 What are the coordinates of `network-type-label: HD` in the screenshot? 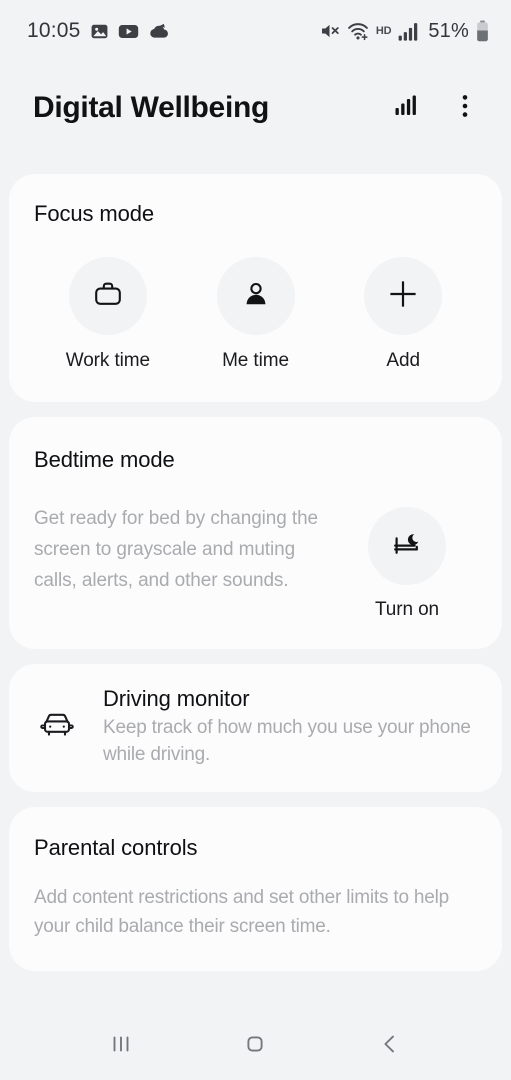 It's located at (383, 30).